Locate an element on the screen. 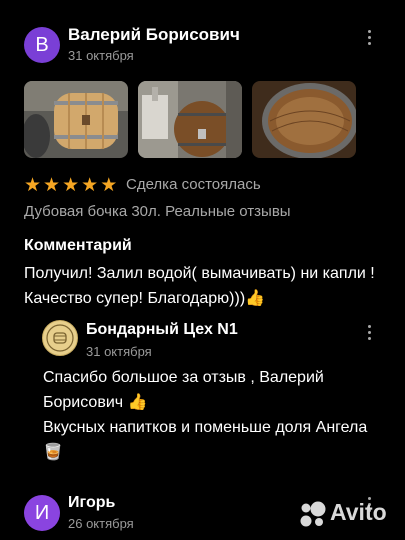 This screenshot has height=540, width=405. seller-avatar is located at coordinates (60, 338).